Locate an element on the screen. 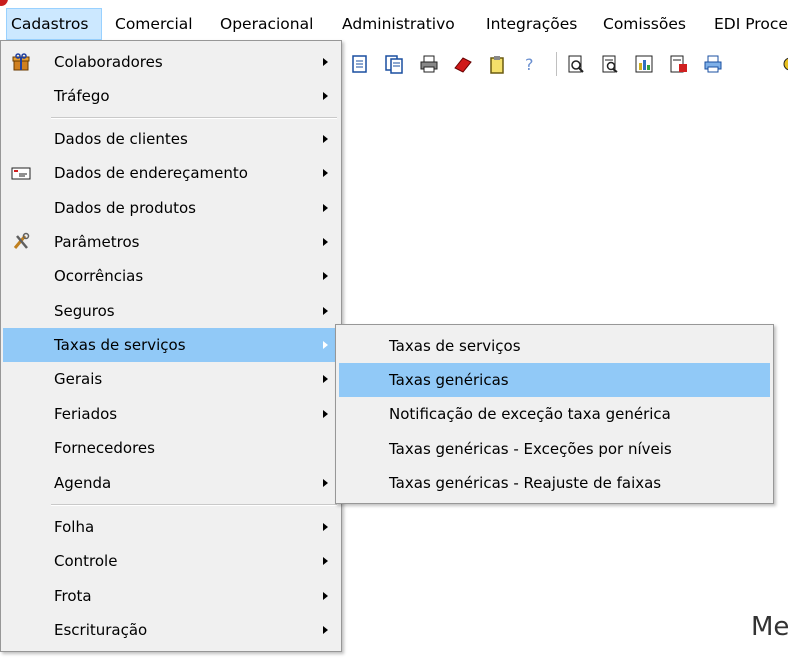 This screenshot has height=658, width=788. submenu-item-taxas-genericas: Taxas genéricas is located at coordinates (554, 380).